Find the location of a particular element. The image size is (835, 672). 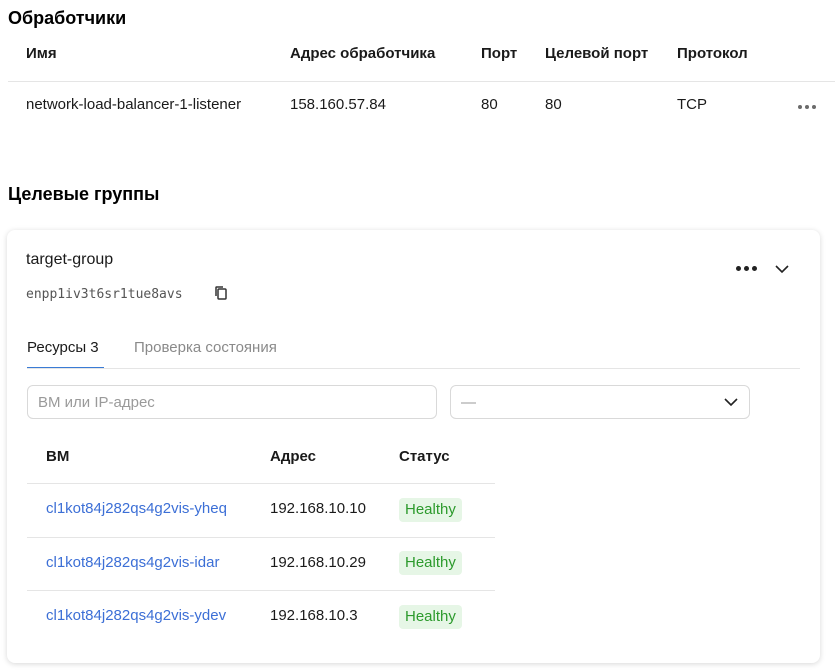

tab-health-check: Проверка состояния is located at coordinates (205, 347).